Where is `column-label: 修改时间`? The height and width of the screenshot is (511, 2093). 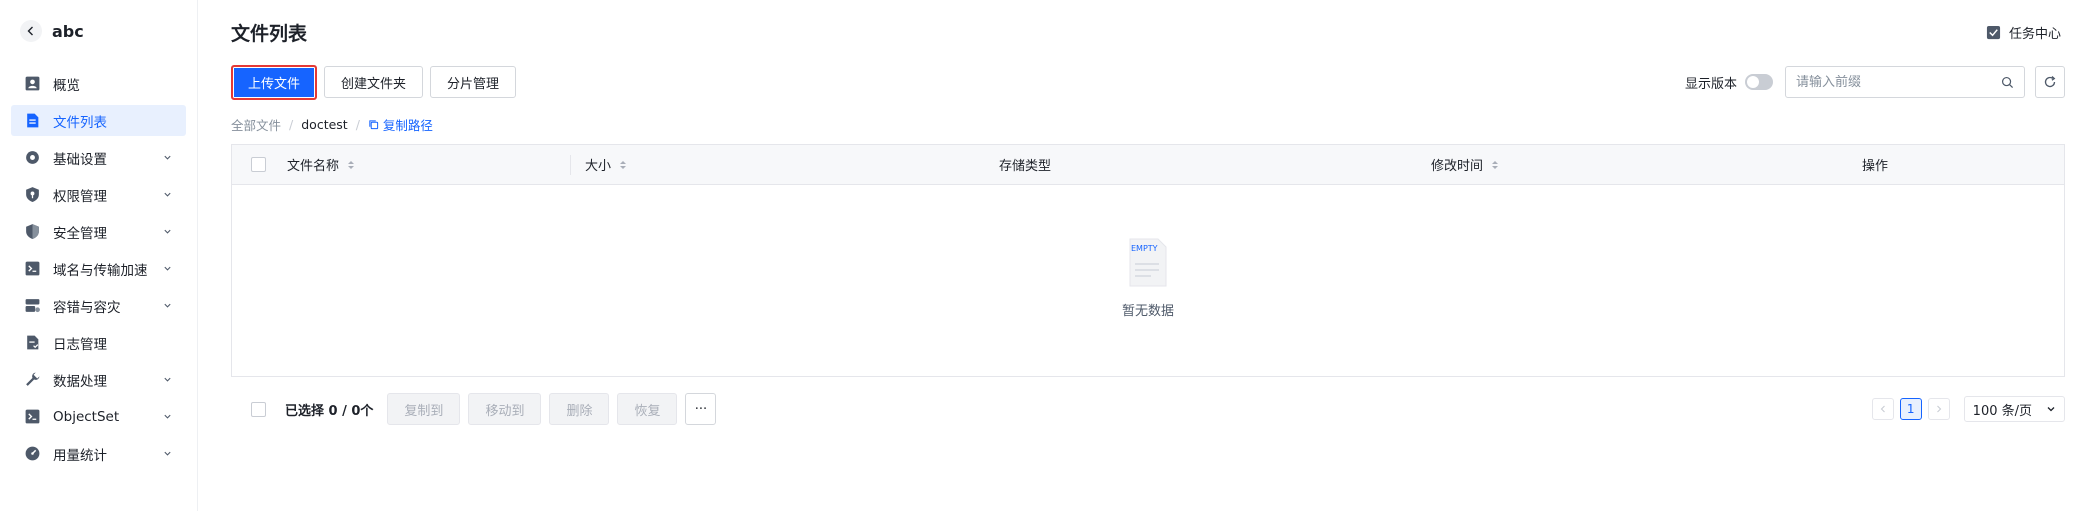 column-label: 修改时间 is located at coordinates (1457, 166).